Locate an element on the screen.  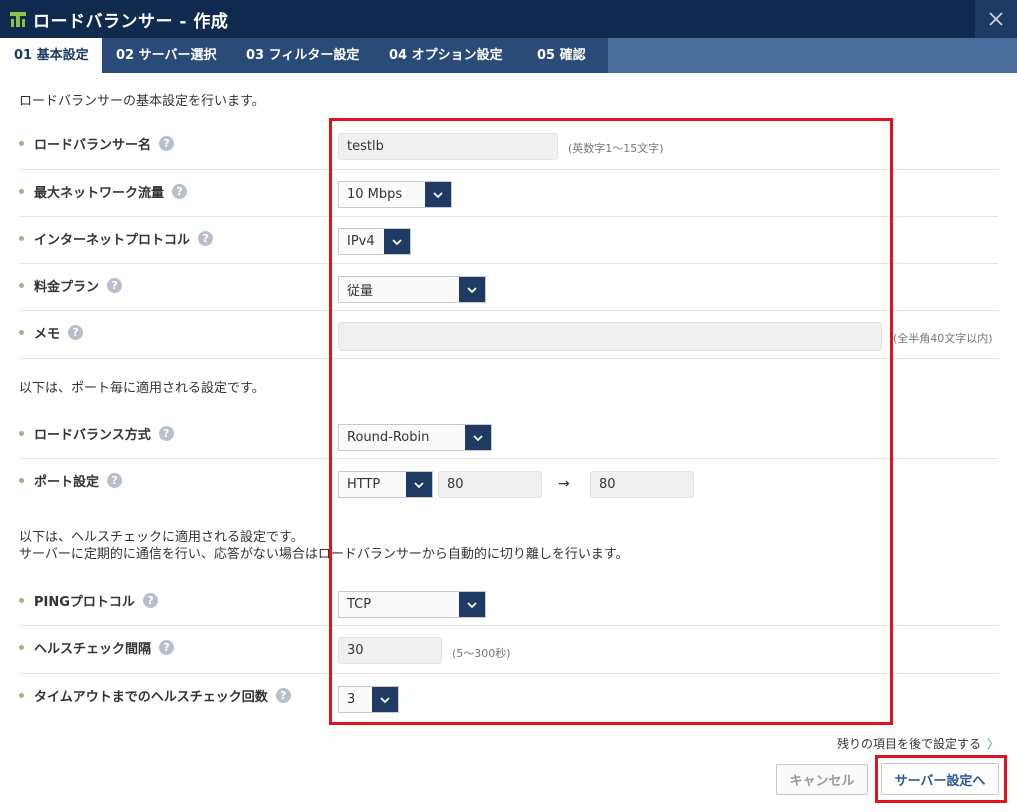
field-label: メモ ? is located at coordinates (51, 332).